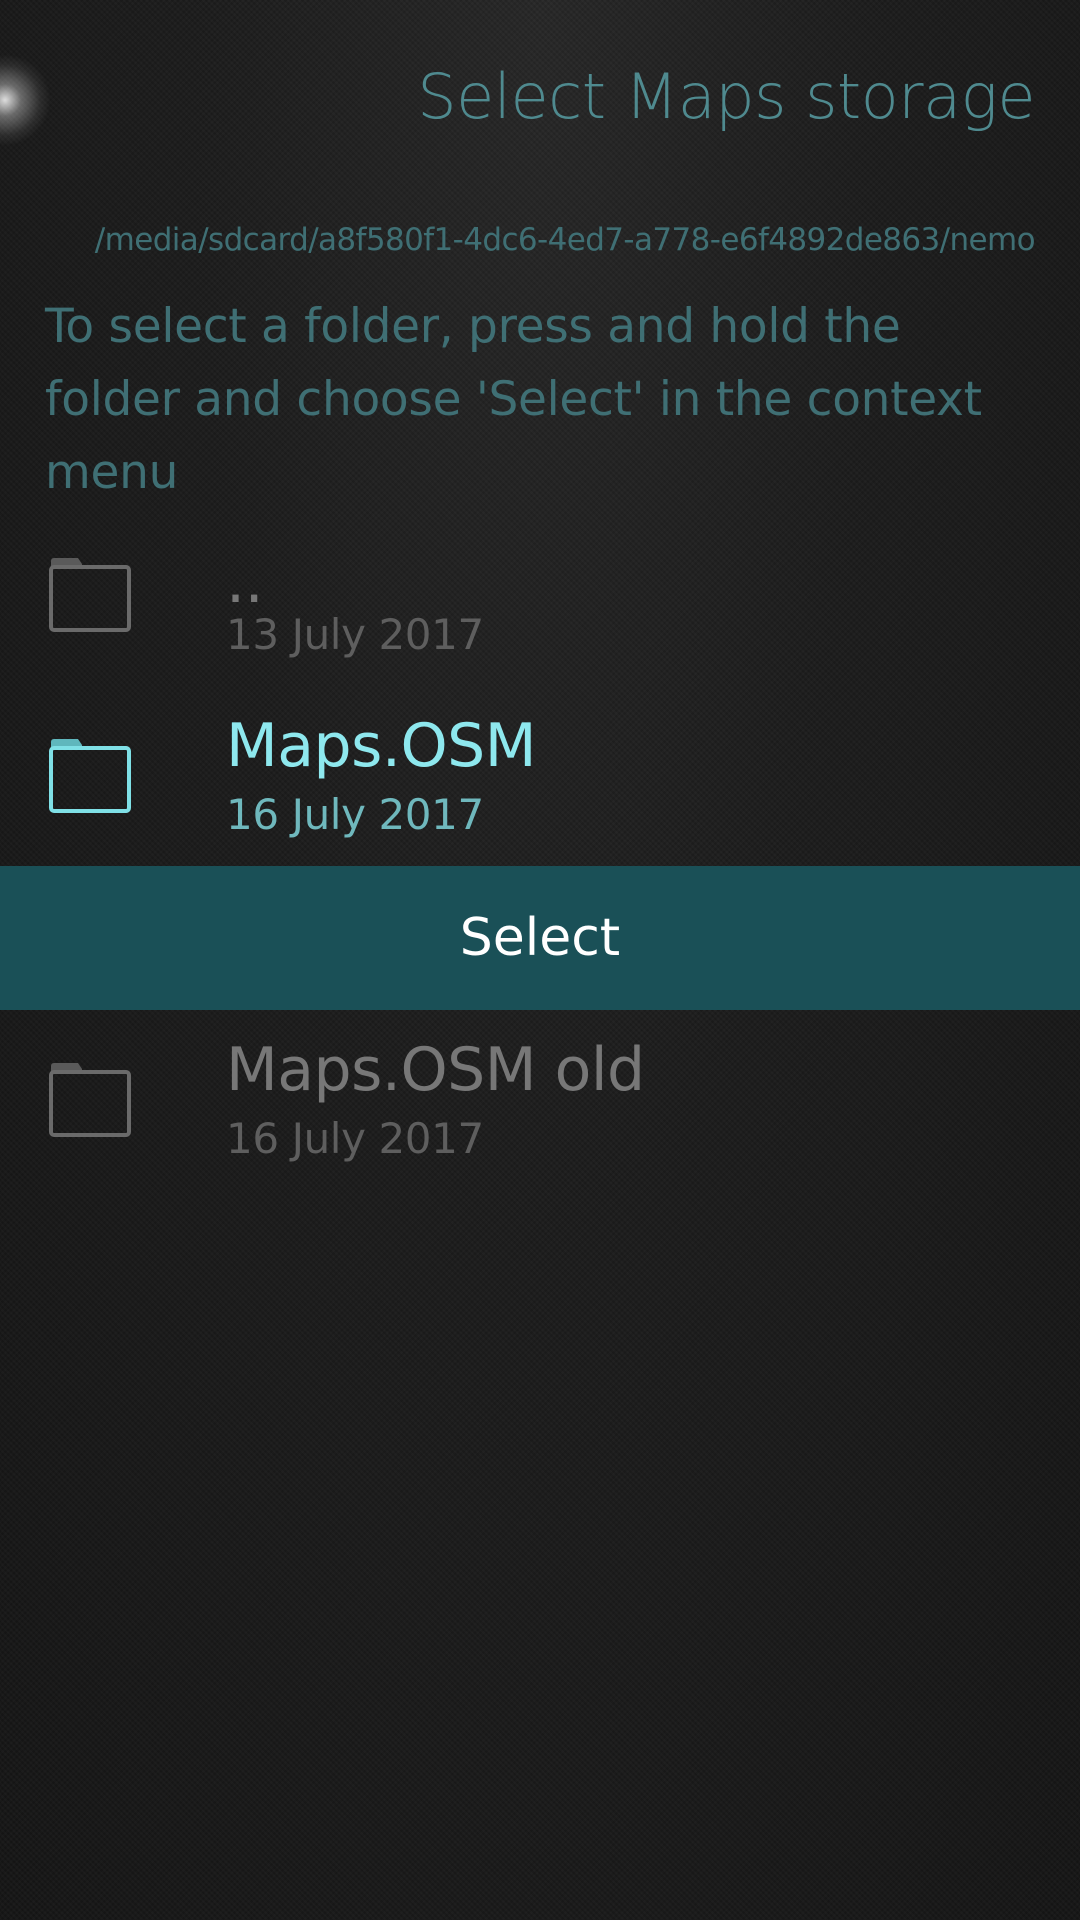  Describe the element at coordinates (355, 634) in the screenshot. I see `folder-date: 13 July 2017` at that location.